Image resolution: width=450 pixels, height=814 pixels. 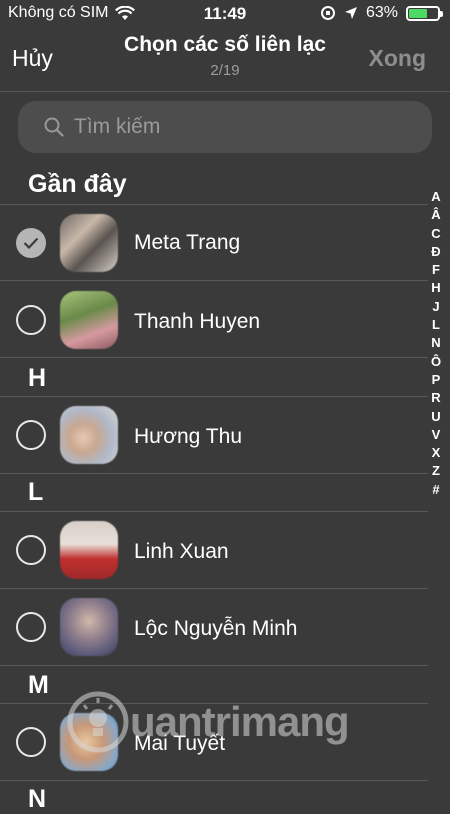 I want to click on contact-name: Meta Trang, so click(x=187, y=242).